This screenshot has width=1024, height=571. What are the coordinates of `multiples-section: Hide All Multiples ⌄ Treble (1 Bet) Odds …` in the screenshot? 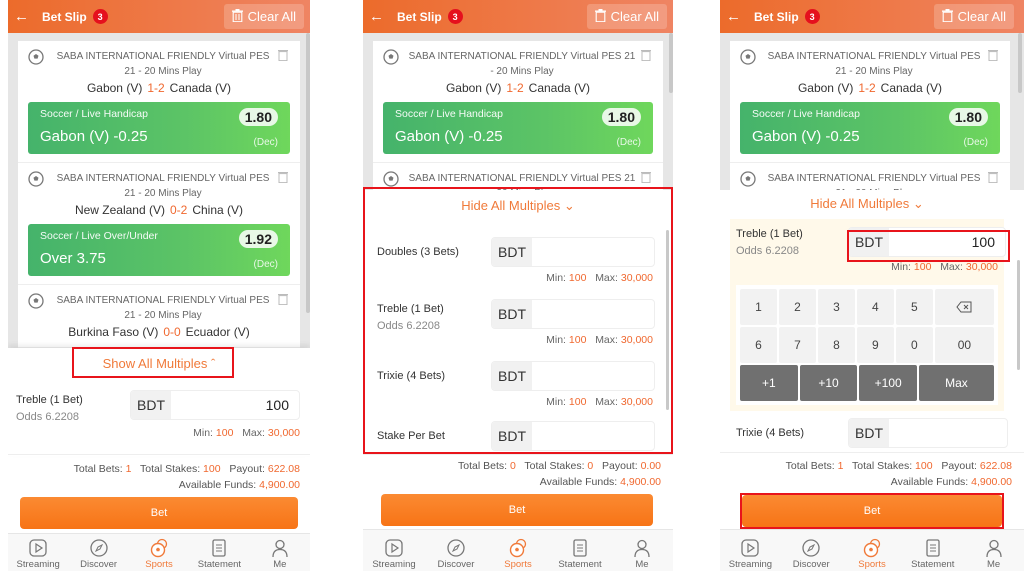 It's located at (872, 321).